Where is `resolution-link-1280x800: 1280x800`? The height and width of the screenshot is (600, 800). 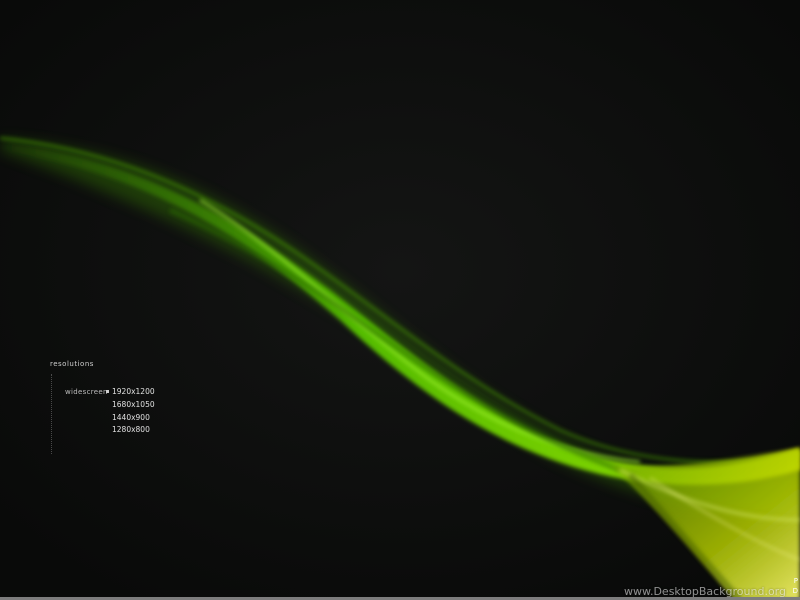
resolution-link-1280x800: 1280x800 is located at coordinates (133, 430).